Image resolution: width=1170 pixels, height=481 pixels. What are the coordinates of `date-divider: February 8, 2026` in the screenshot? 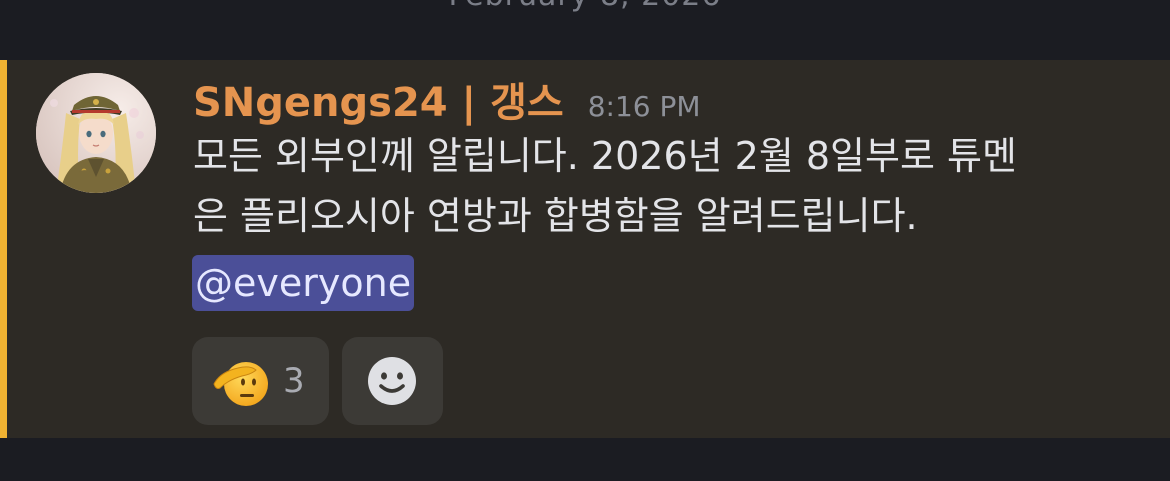 It's located at (585, 6).